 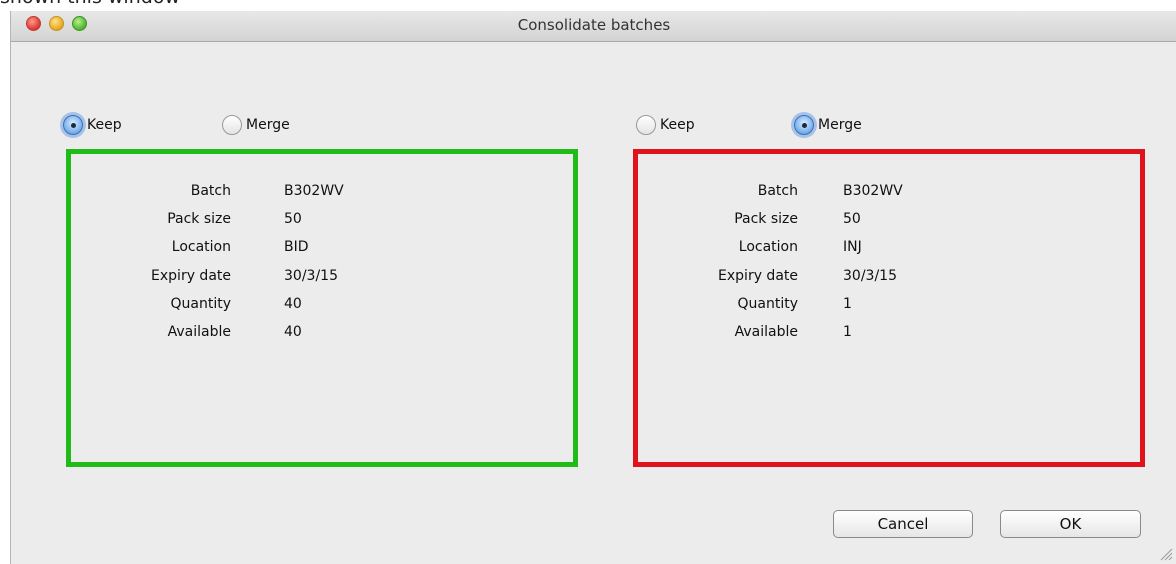 I want to click on ok-button: OK, so click(x=1070, y=524).